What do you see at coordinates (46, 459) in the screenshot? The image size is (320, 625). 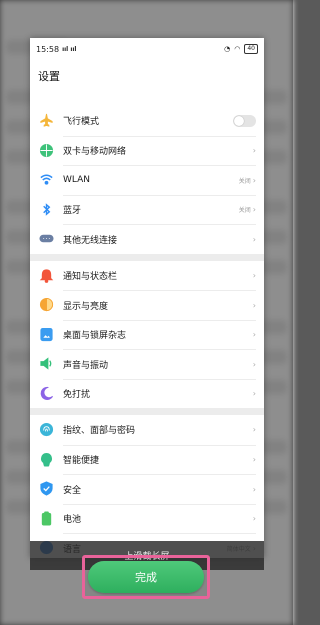 I see `smart-icon` at bounding box center [46, 459].